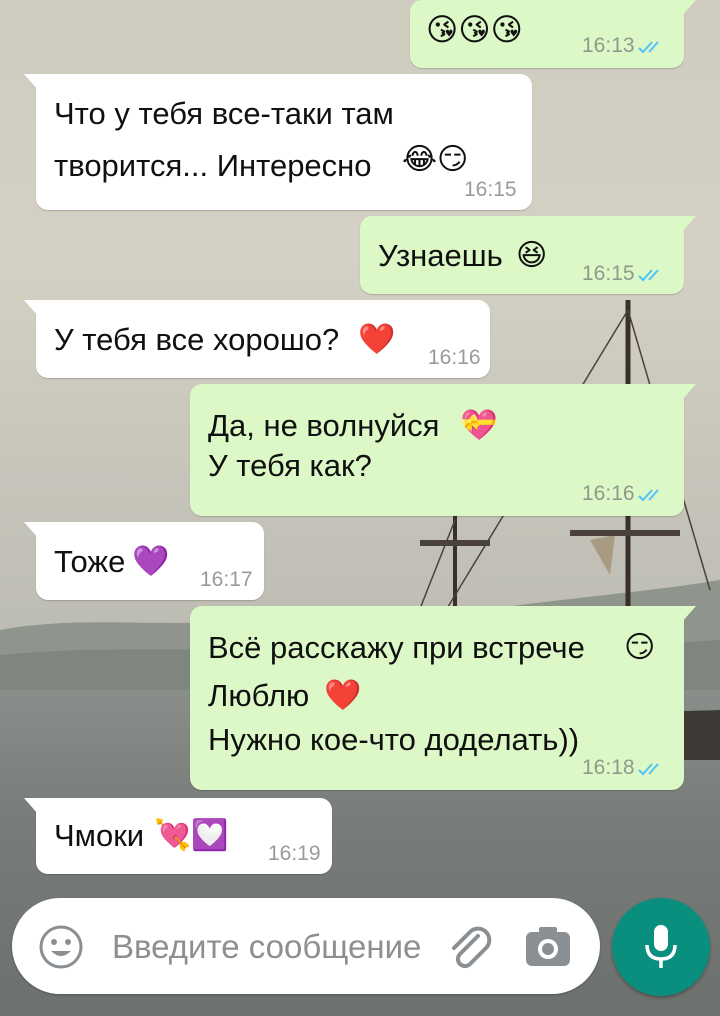 The width and height of the screenshot is (720, 1016). Describe the element at coordinates (394, 739) in the screenshot. I see `message-text-line3: Нужно кое-что доделать))` at that location.